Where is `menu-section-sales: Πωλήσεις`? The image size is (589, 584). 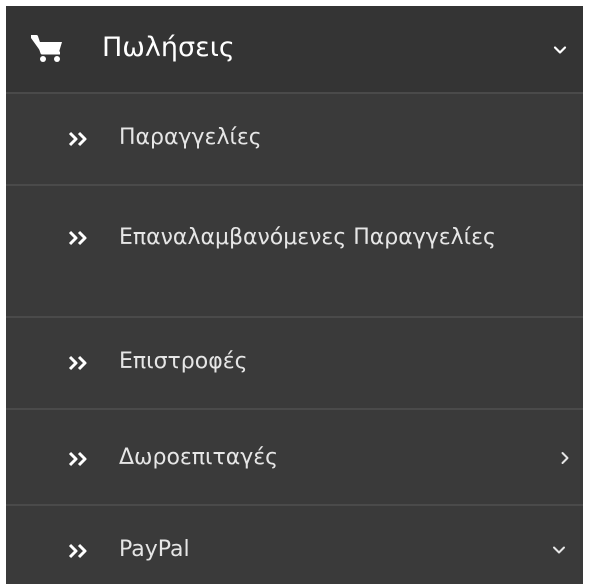 menu-section-sales: Πωλήσεις is located at coordinates (294, 50).